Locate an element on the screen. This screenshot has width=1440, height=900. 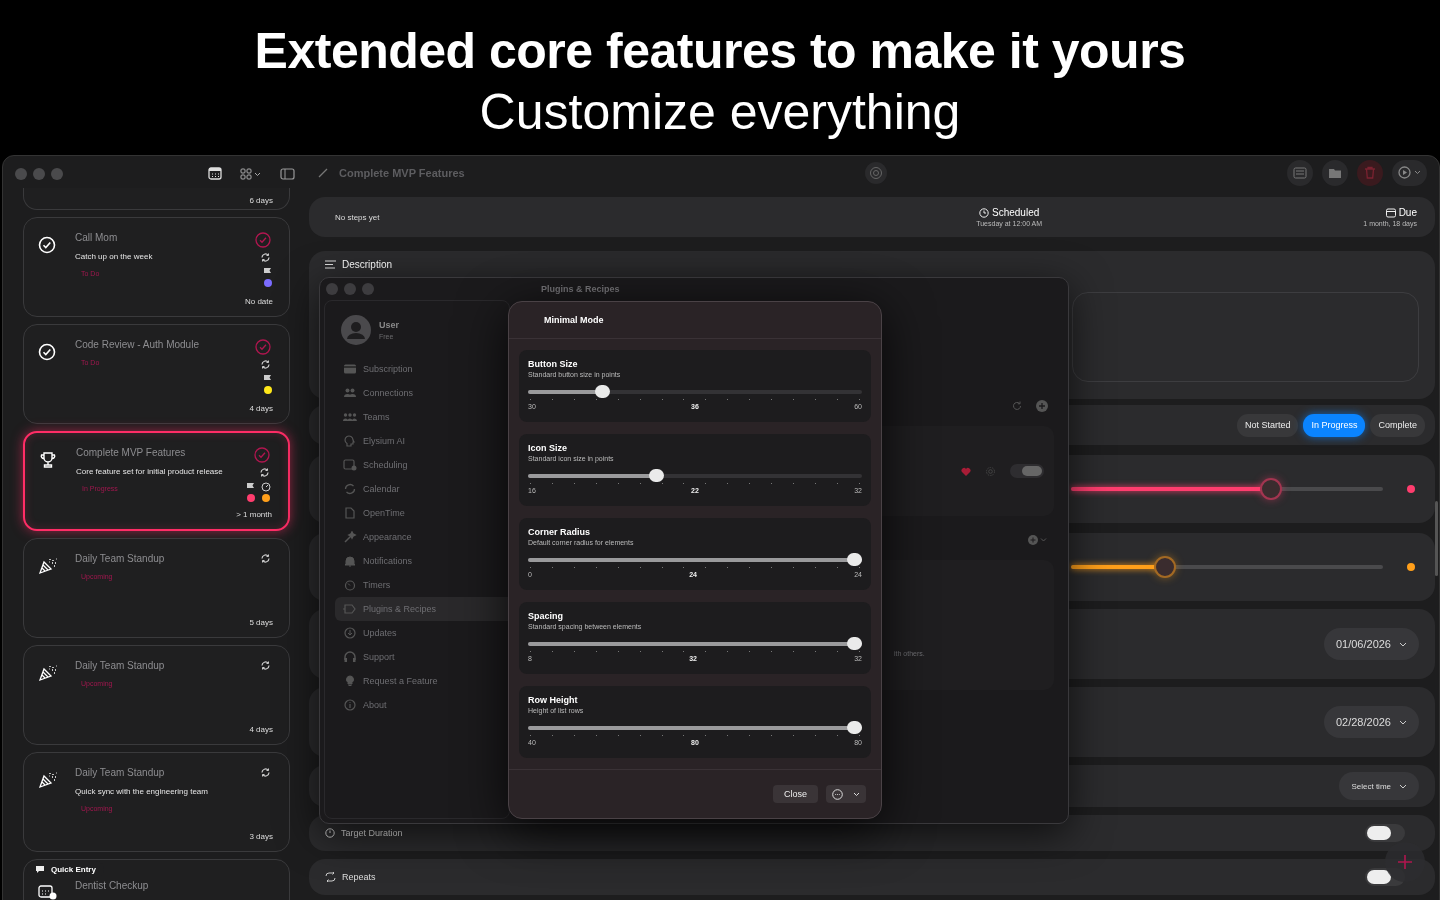
sidebar-icon is located at coordinates (287, 173).